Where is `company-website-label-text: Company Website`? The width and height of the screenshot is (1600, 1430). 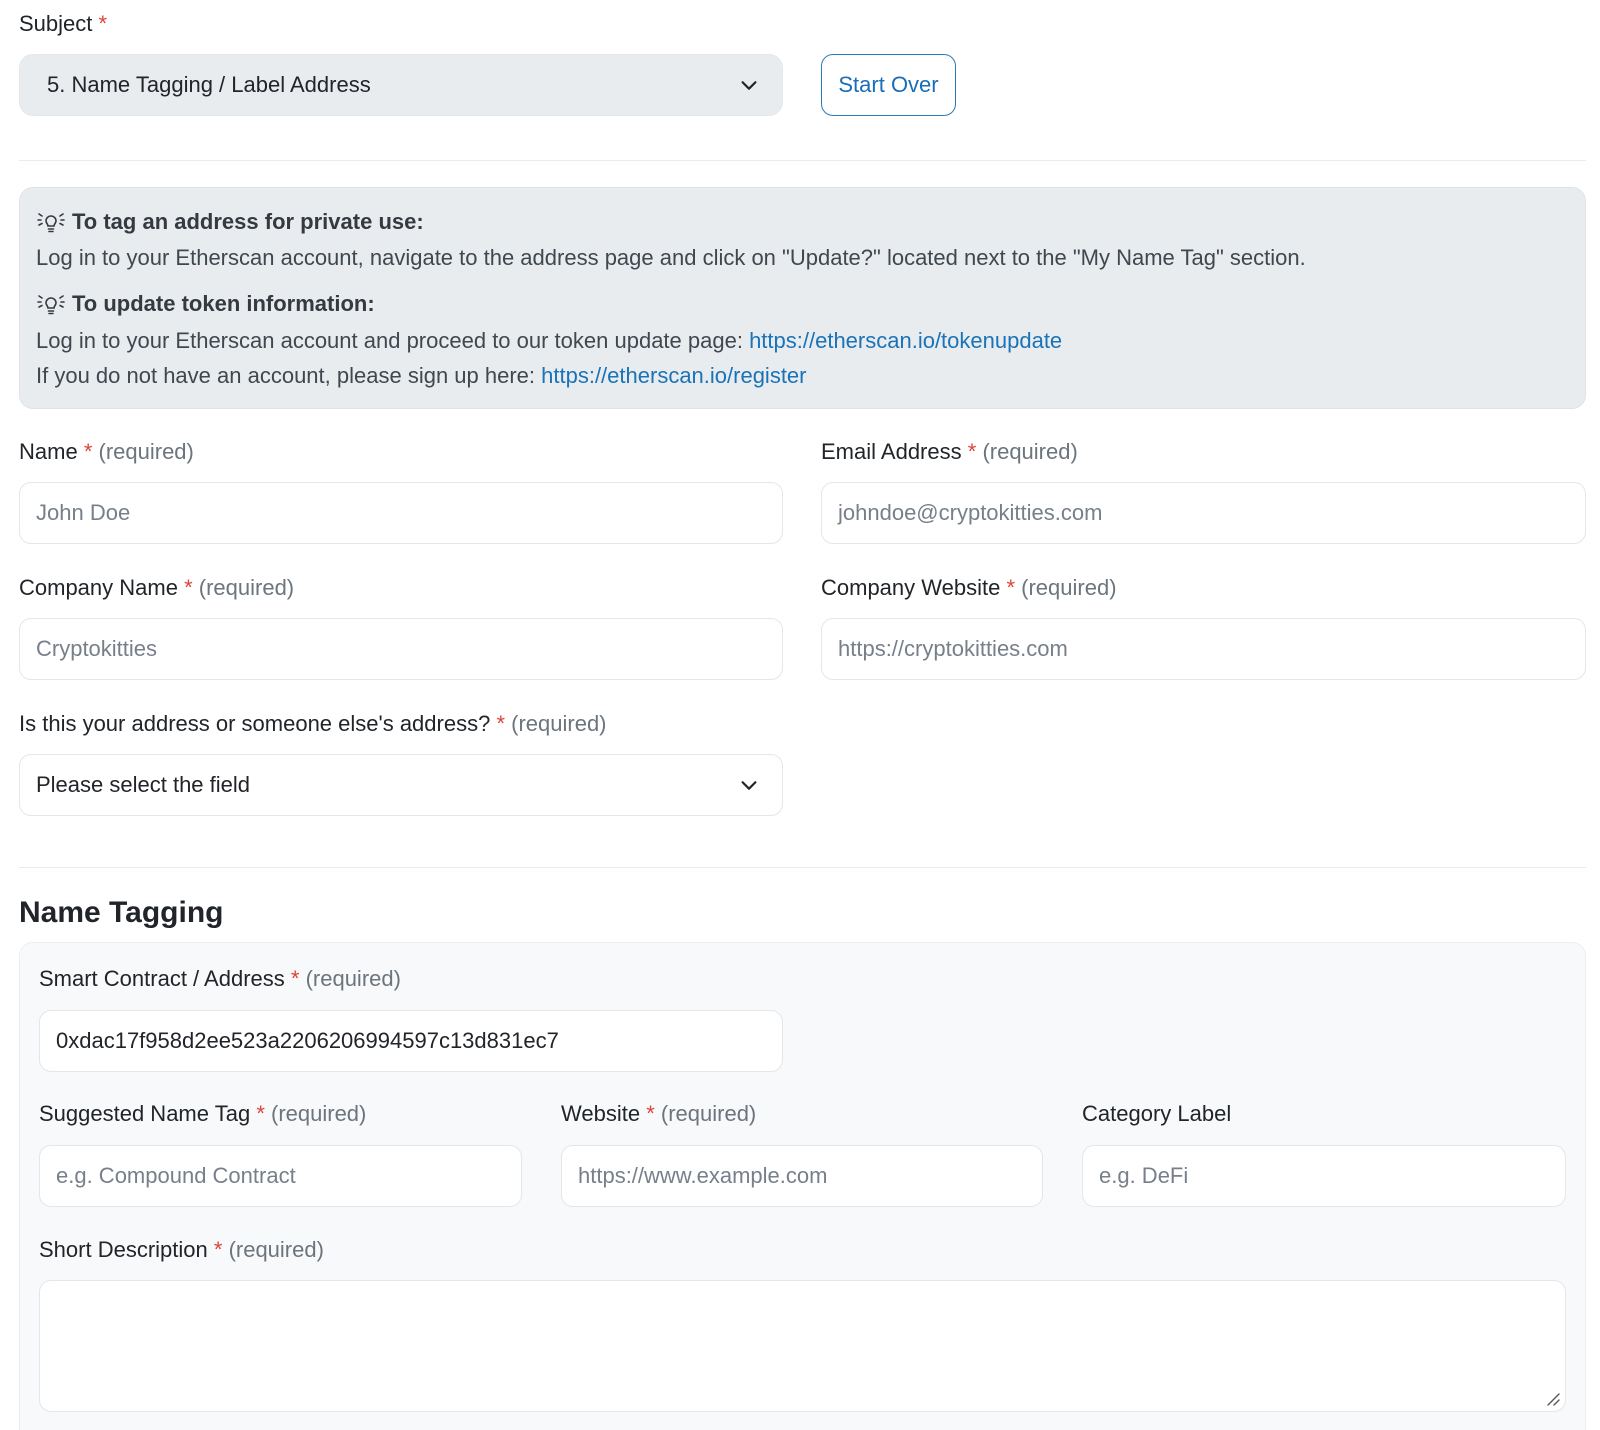
company-website-label-text: Company Website is located at coordinates (911, 587).